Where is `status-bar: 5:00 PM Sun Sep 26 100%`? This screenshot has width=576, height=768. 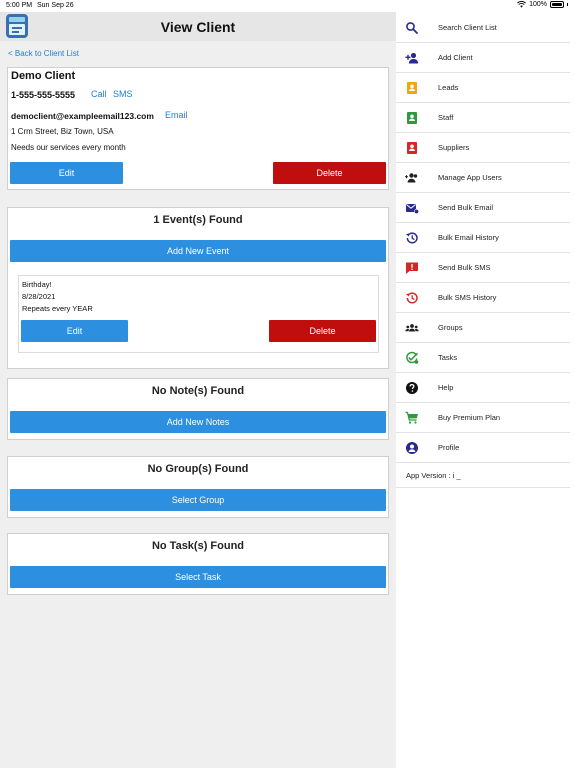 status-bar: 5:00 PM Sun Sep 26 100% is located at coordinates (288, 6).